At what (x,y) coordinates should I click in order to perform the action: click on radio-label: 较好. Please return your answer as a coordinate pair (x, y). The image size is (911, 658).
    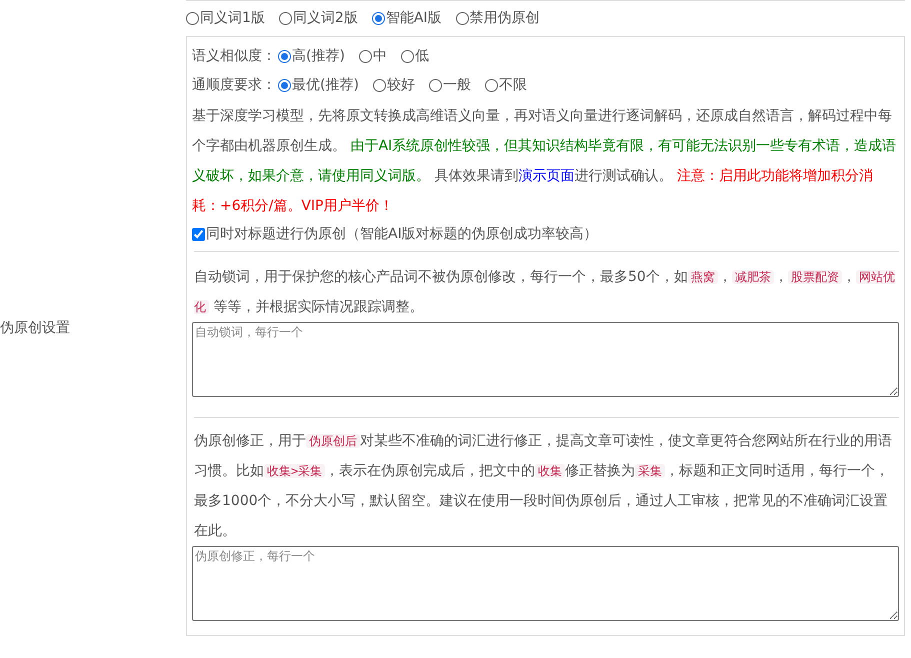
    Looking at the image, I should click on (400, 85).